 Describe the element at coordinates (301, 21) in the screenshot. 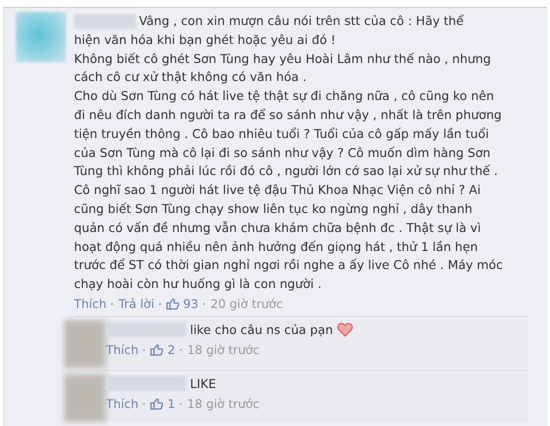

I see `comment-text-line: Vâng , con xin mượn câu nói trên stt của cô : Hãy thể` at that location.